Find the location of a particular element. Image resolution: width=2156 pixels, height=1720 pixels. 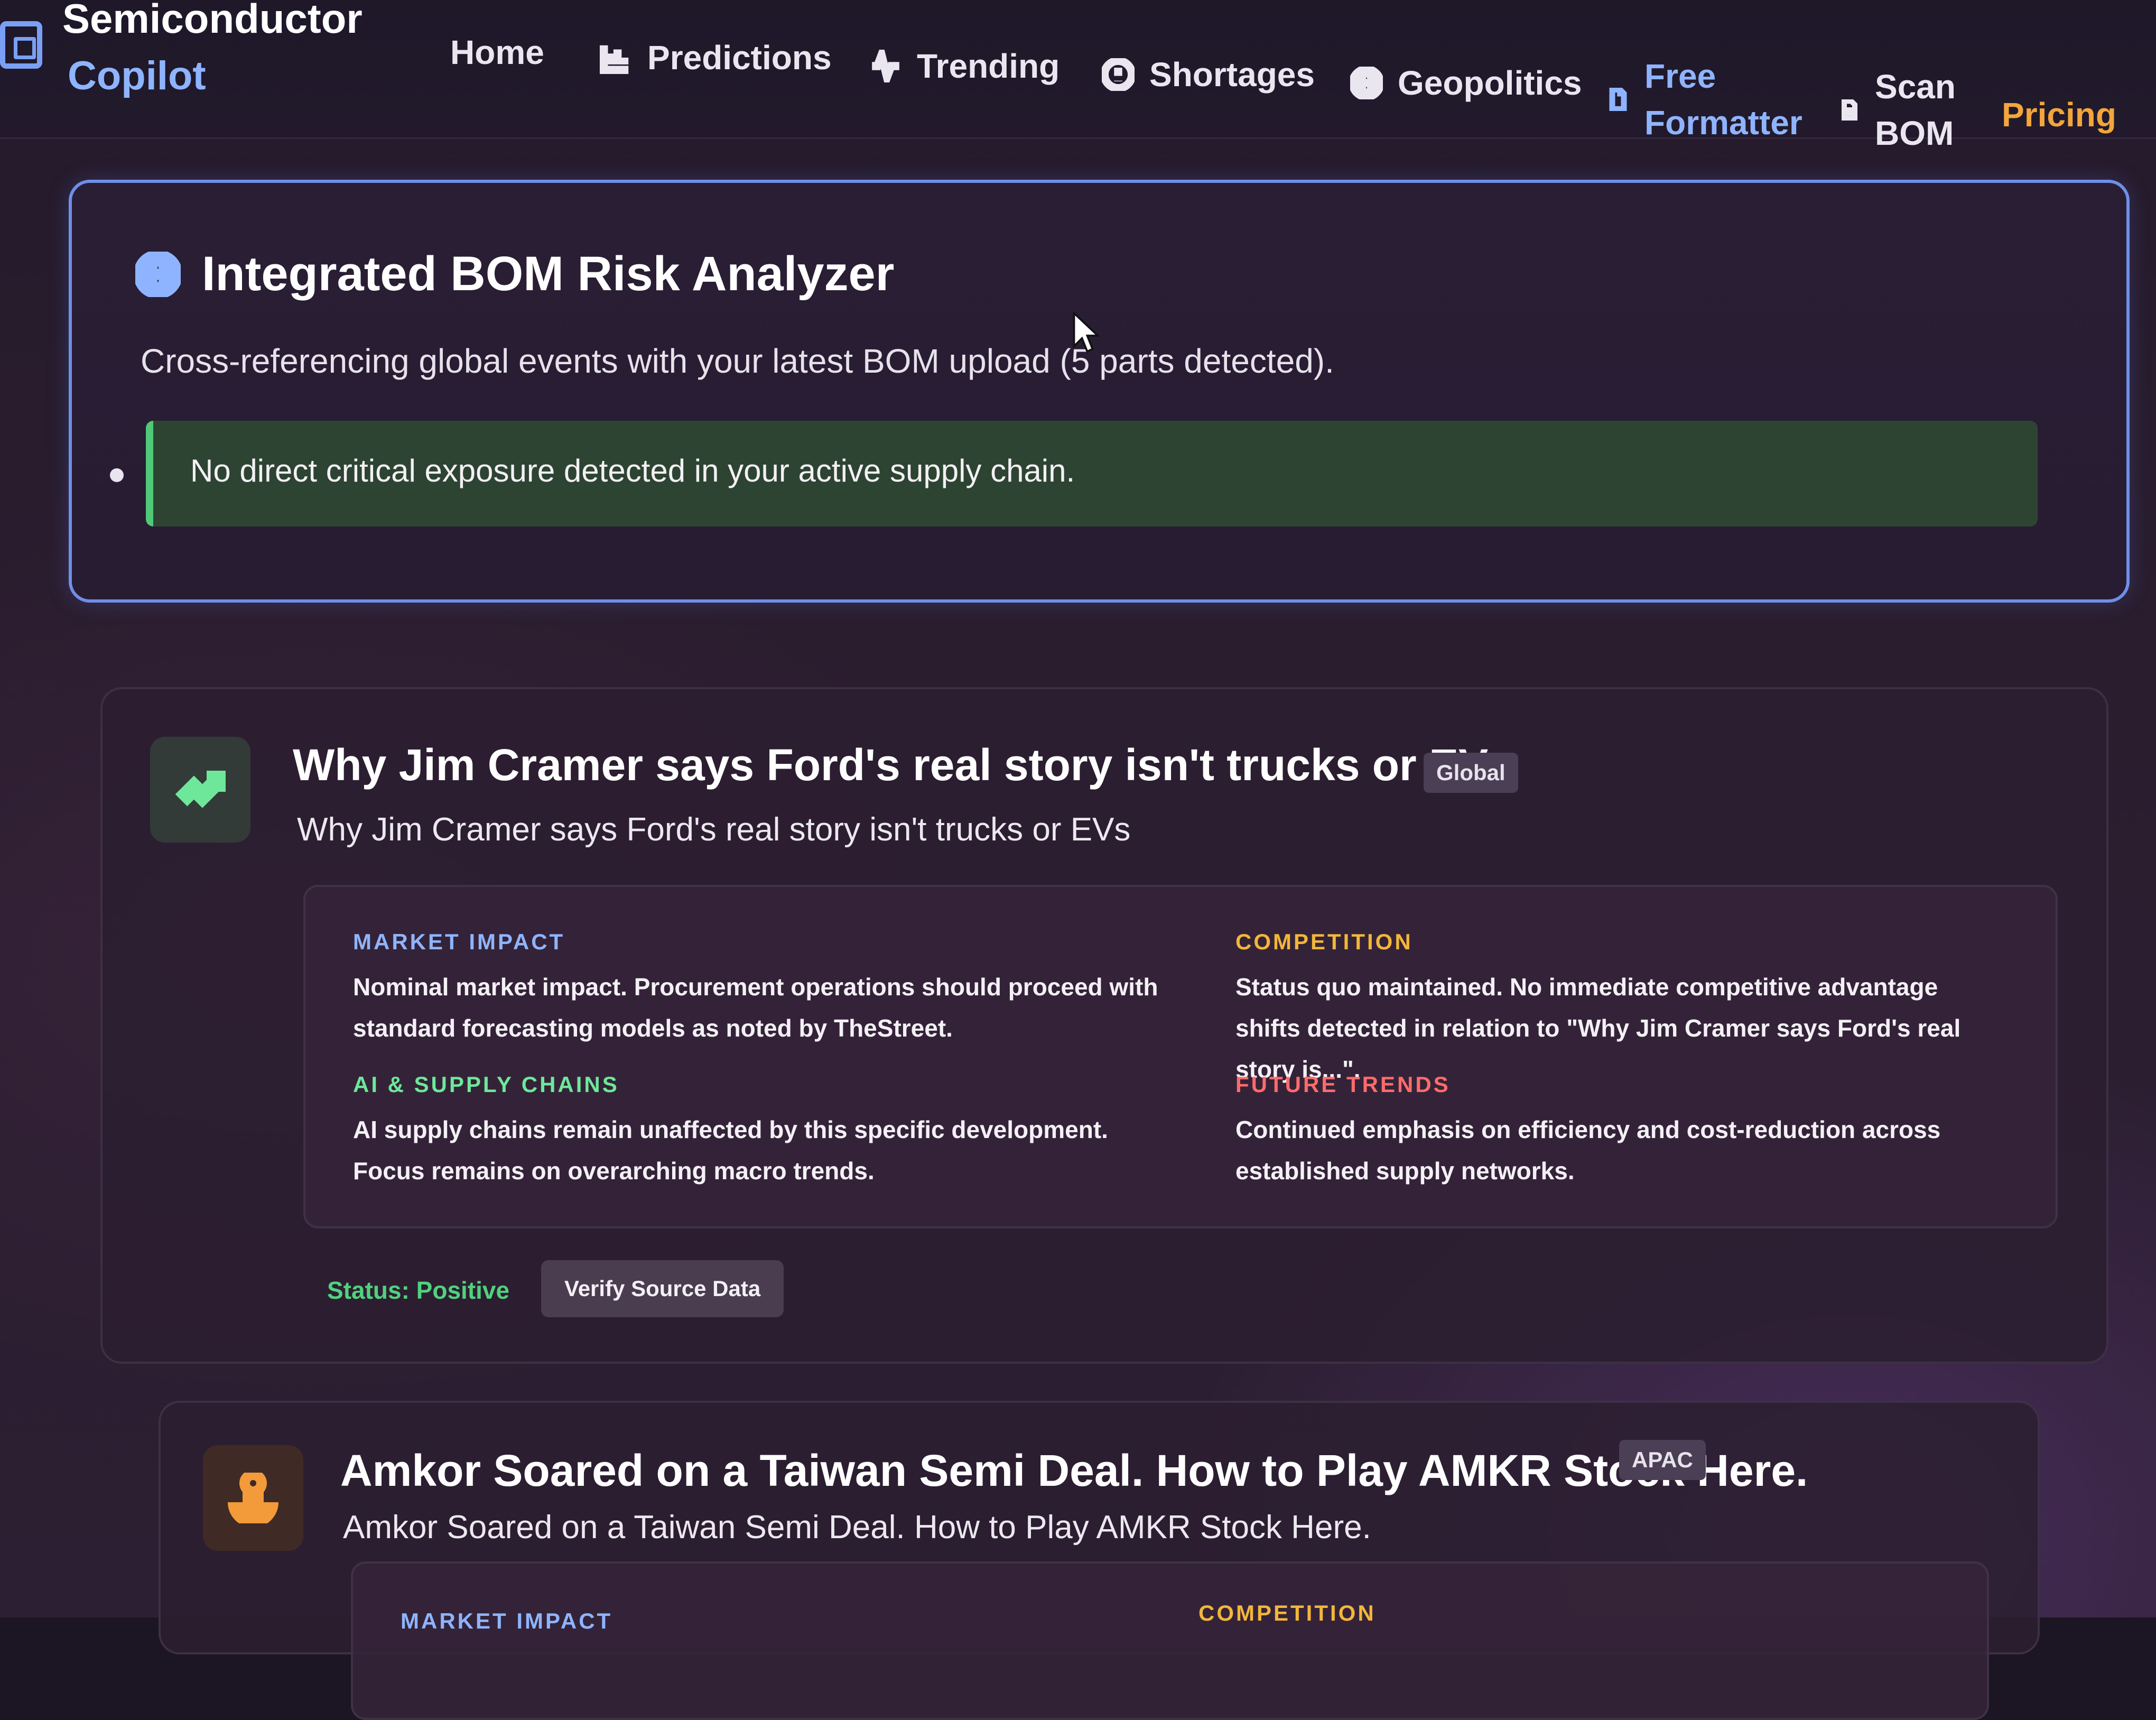

nav-geopolitics: Geopolitics is located at coordinates (1466, 83).